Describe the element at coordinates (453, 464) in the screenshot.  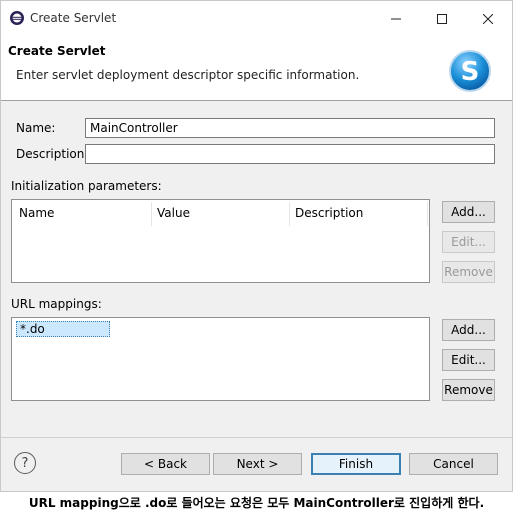
I see `cancel-button: Cancel` at that location.